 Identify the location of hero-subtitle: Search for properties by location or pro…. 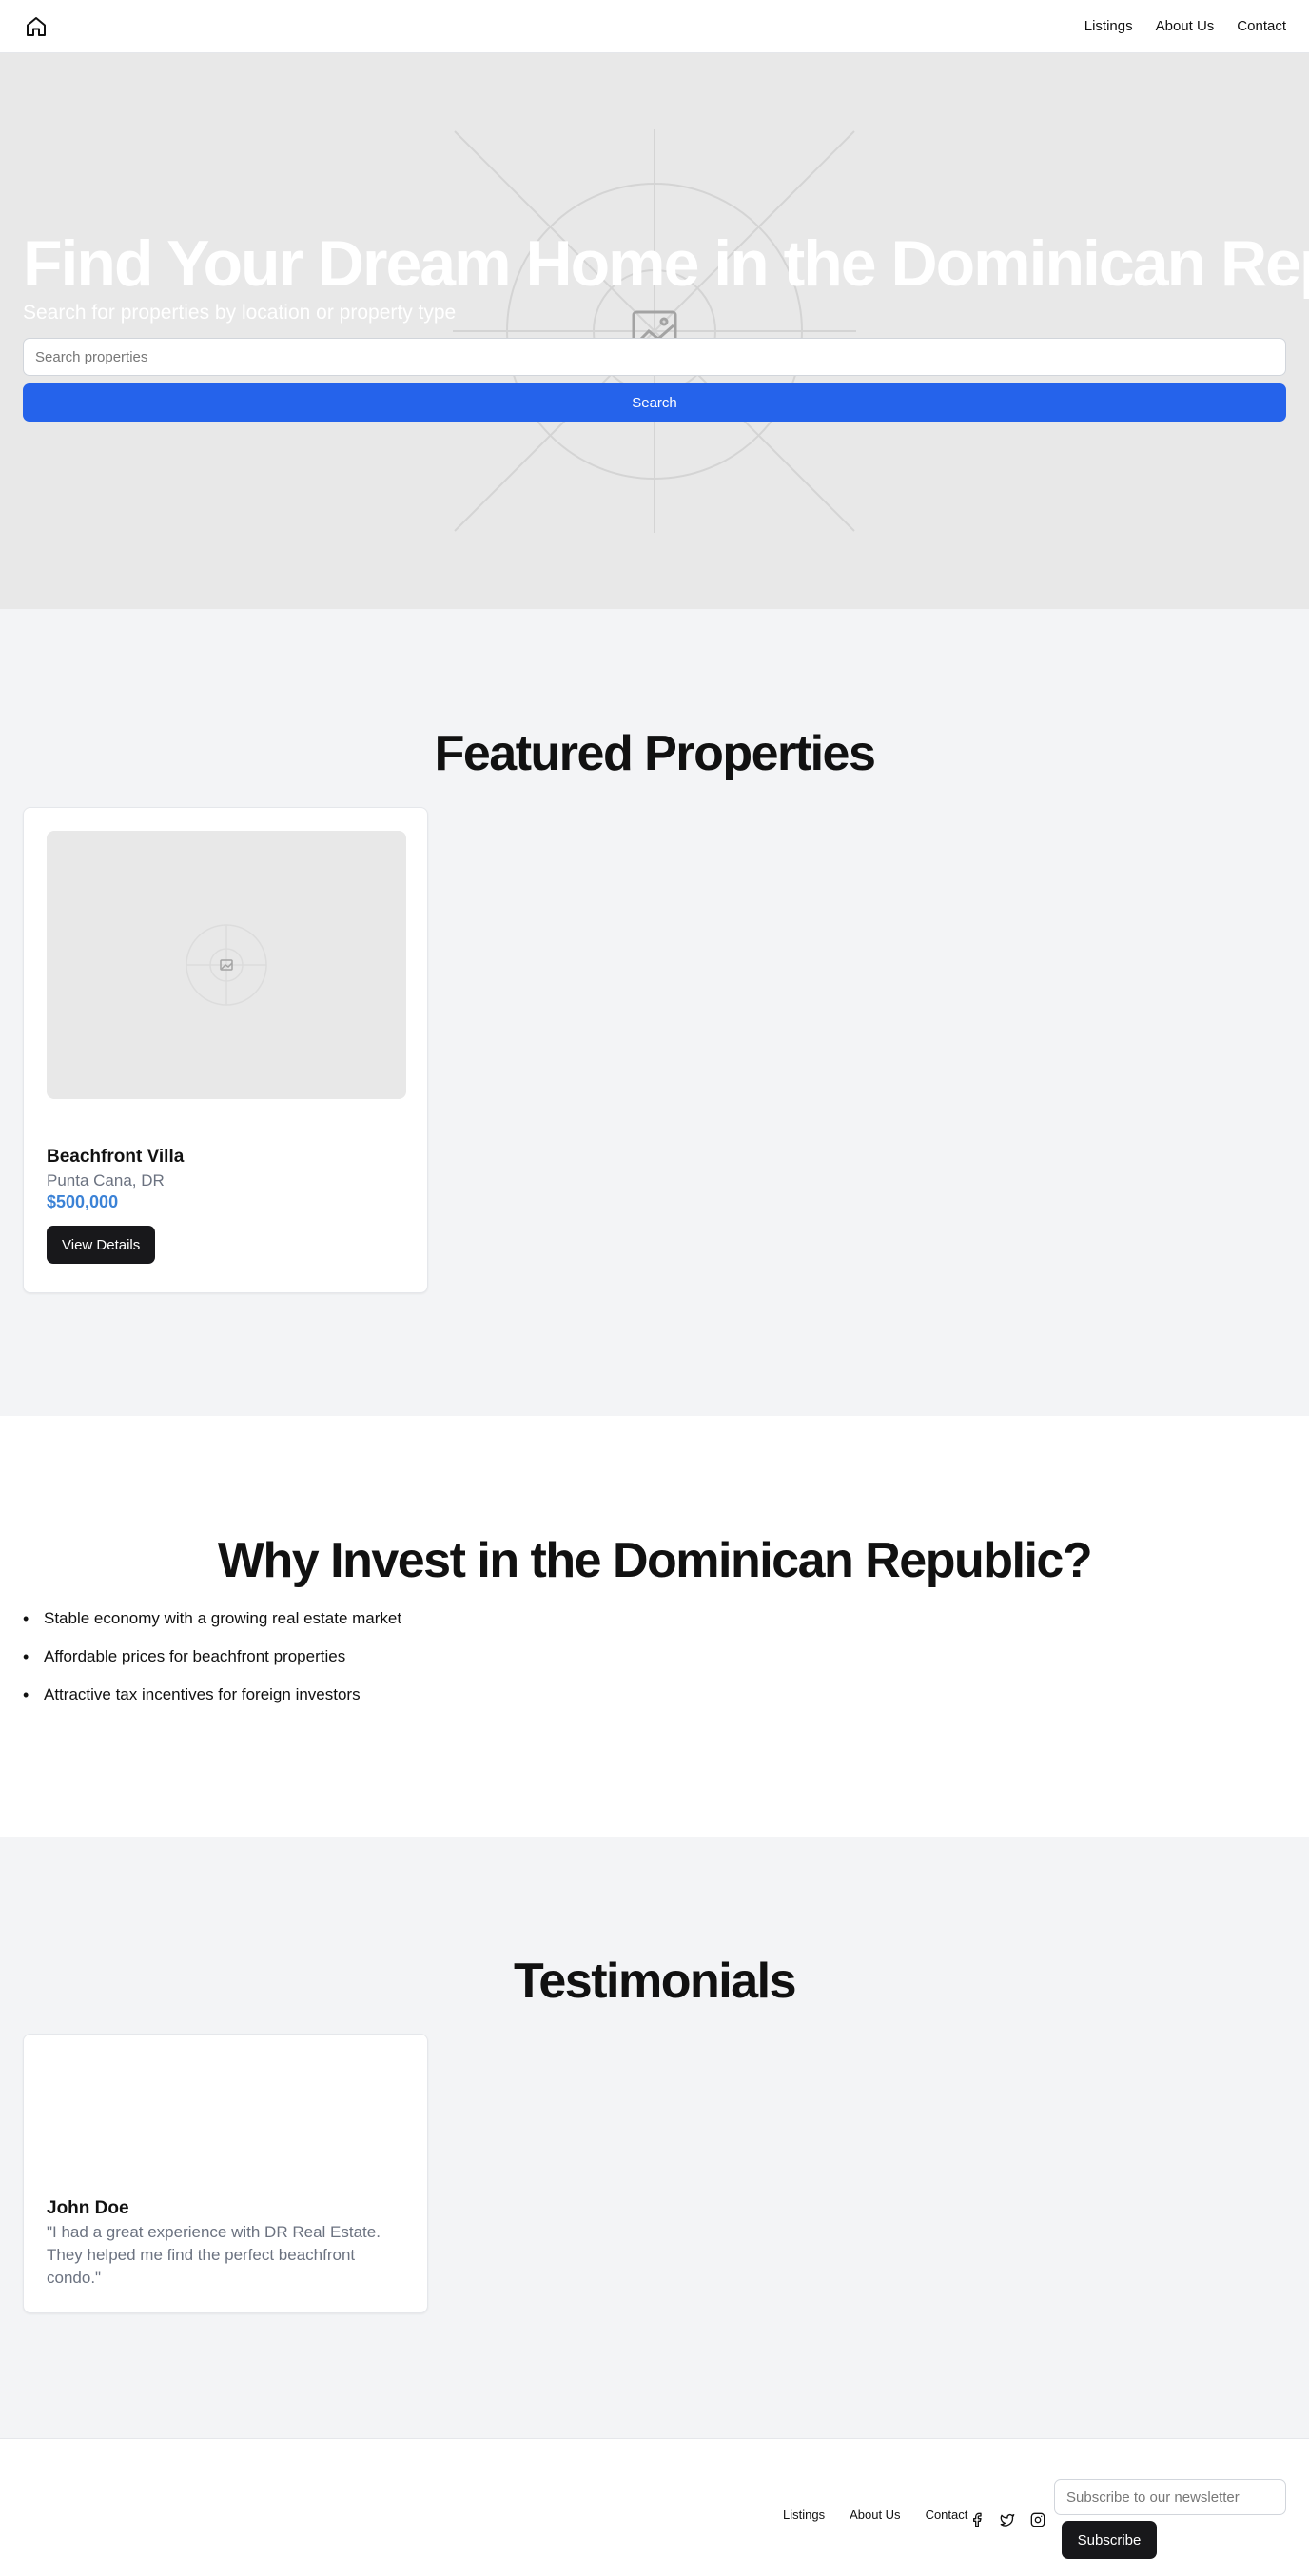
(240, 313).